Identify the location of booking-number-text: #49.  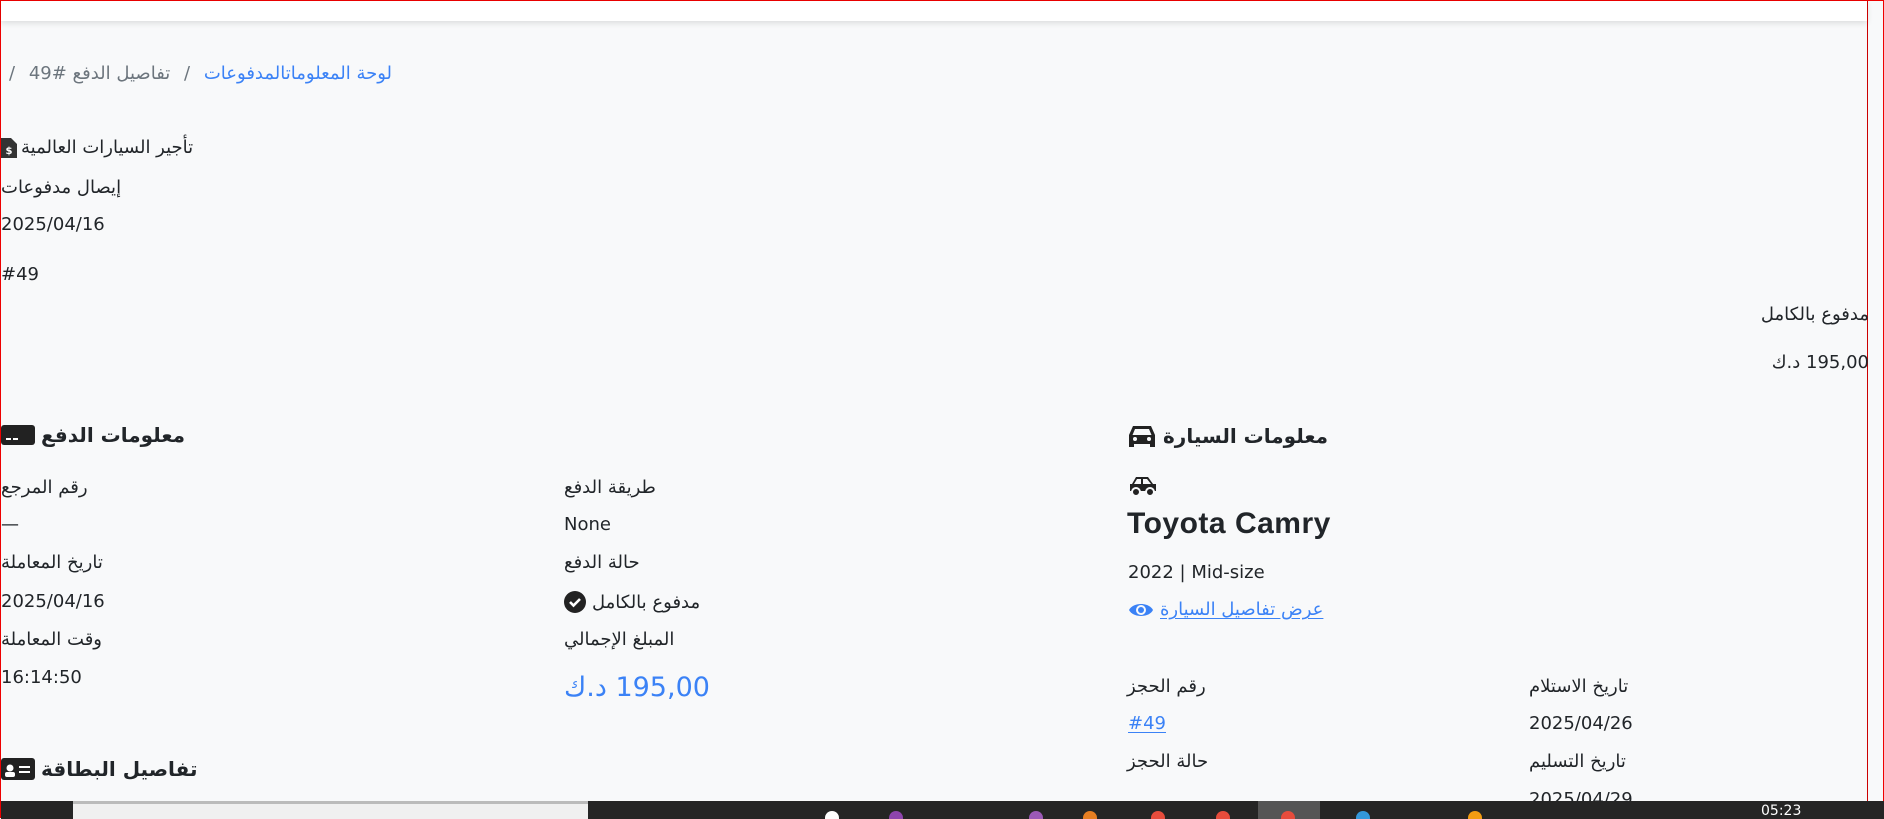
(1147, 723).